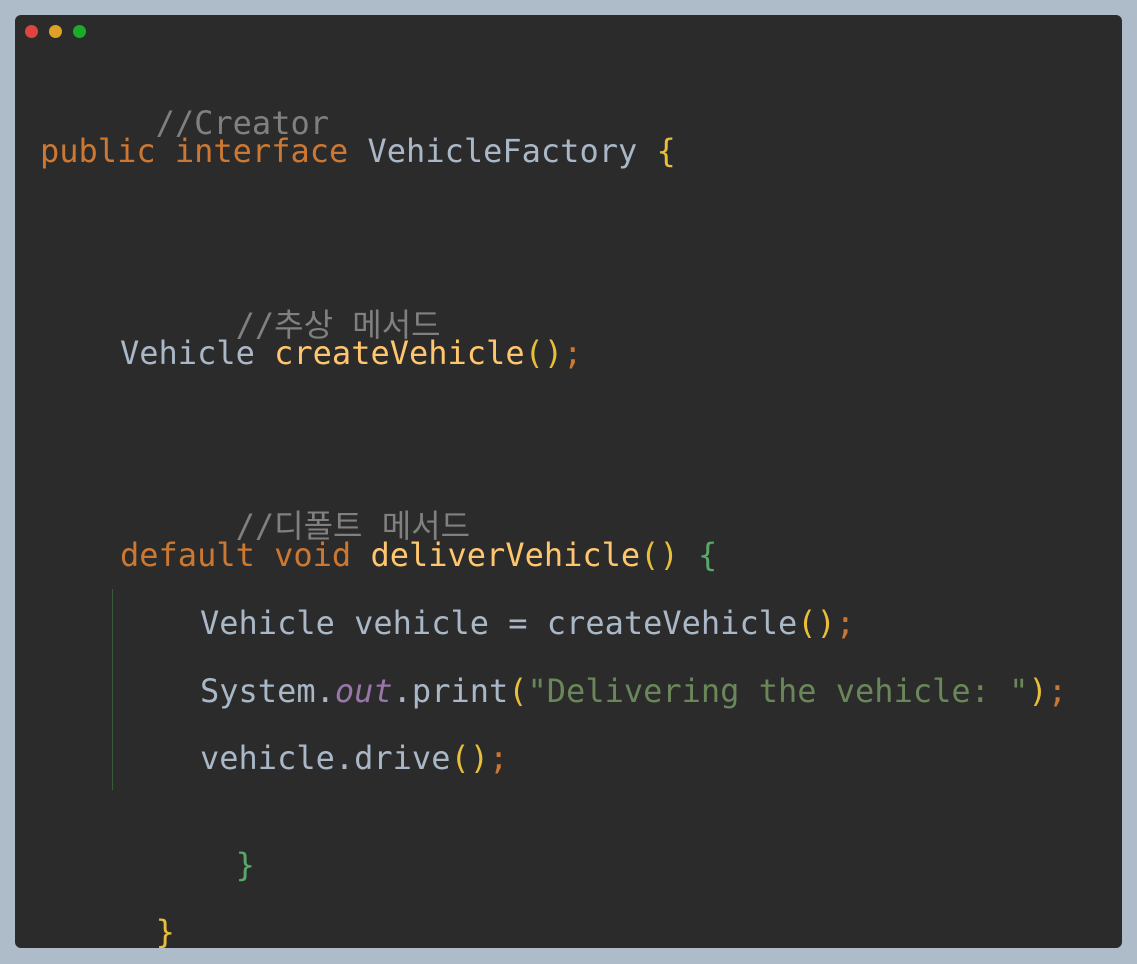 The width and height of the screenshot is (1137, 964). I want to click on keyword-void: void, so click(313, 555).